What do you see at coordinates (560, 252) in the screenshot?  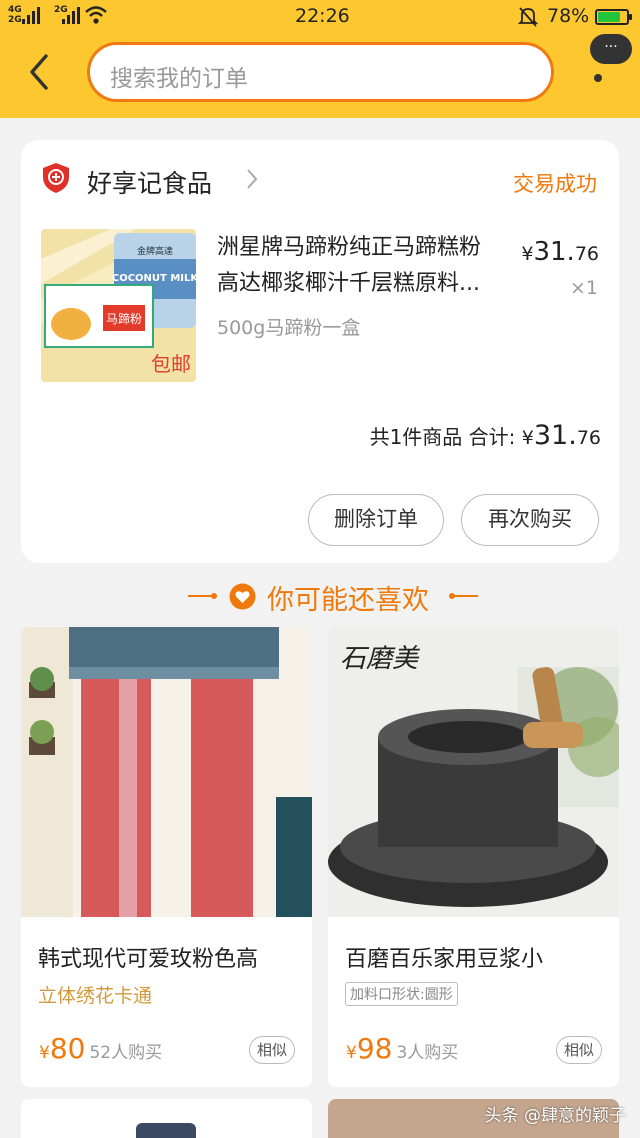 I see `unit-price: ¥31.76` at bounding box center [560, 252].